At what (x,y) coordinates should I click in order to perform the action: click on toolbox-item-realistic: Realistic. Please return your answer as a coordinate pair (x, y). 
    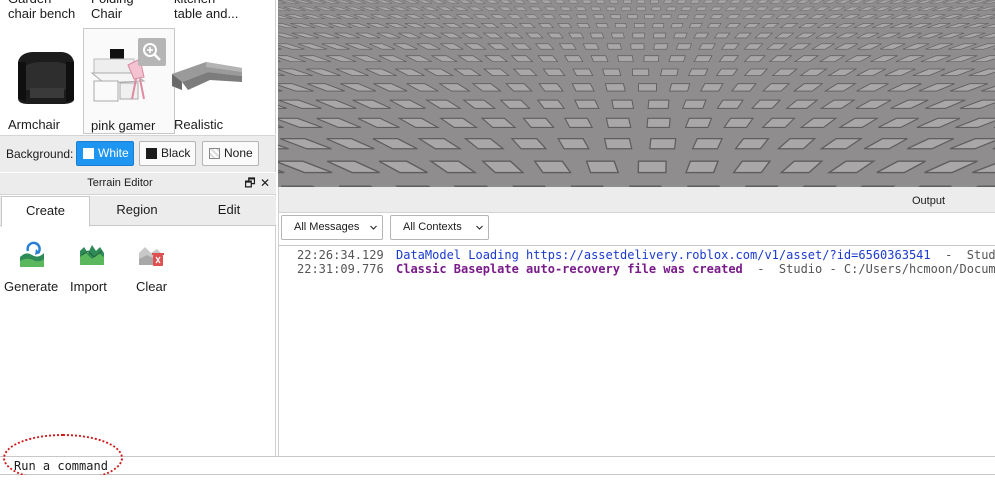
    Looking at the image, I should click on (212, 81).